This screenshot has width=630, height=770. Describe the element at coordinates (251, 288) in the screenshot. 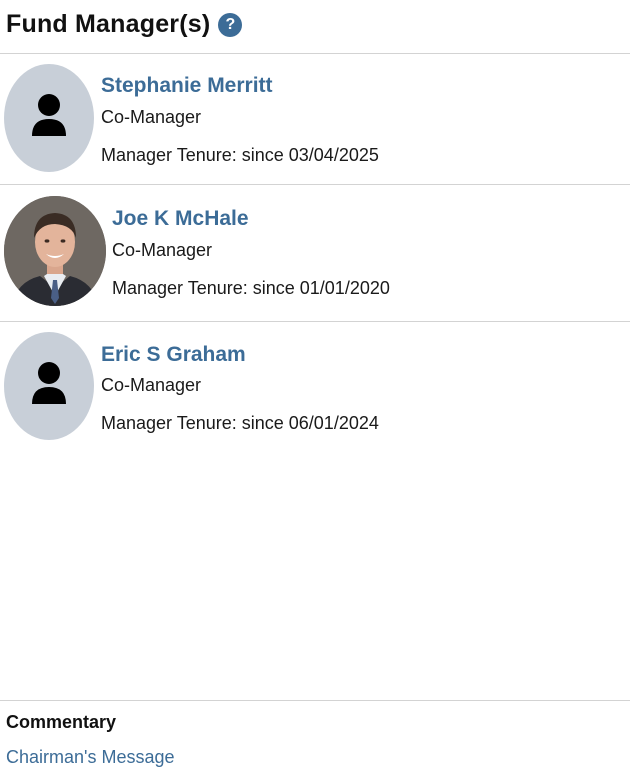

I see `manager-tenure: Manager Tenure: since 01/01/2020` at that location.